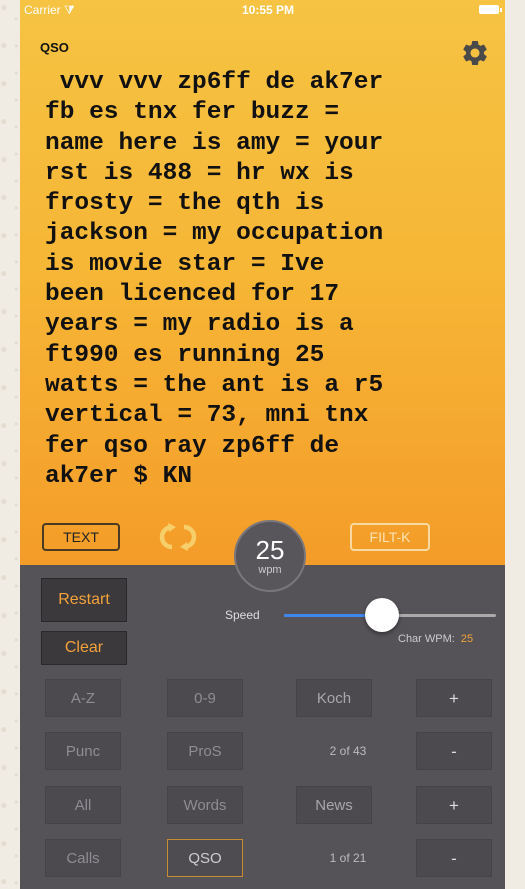 This screenshot has width=525, height=889. Describe the element at coordinates (348, 858) in the screenshot. I see `qso-counter: 1 of 21` at that location.